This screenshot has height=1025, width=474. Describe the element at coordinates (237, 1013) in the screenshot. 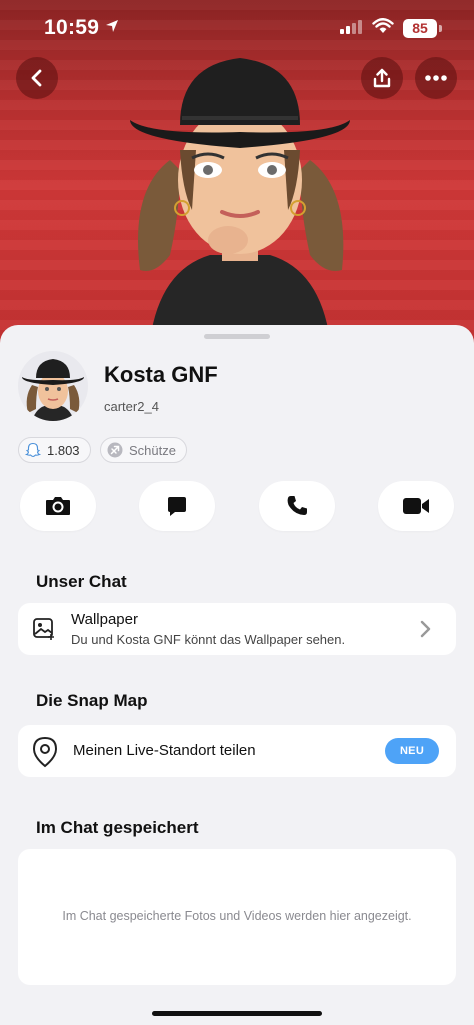

I see `home-indicator` at that location.